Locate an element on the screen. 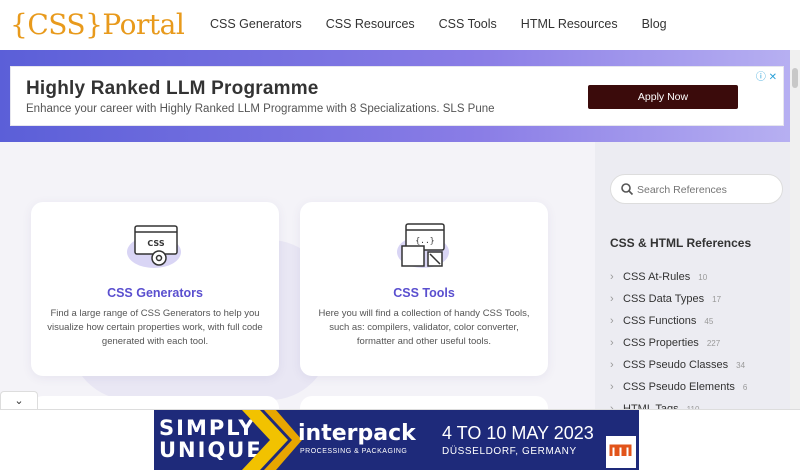  reference-count: 34 is located at coordinates (741, 365).